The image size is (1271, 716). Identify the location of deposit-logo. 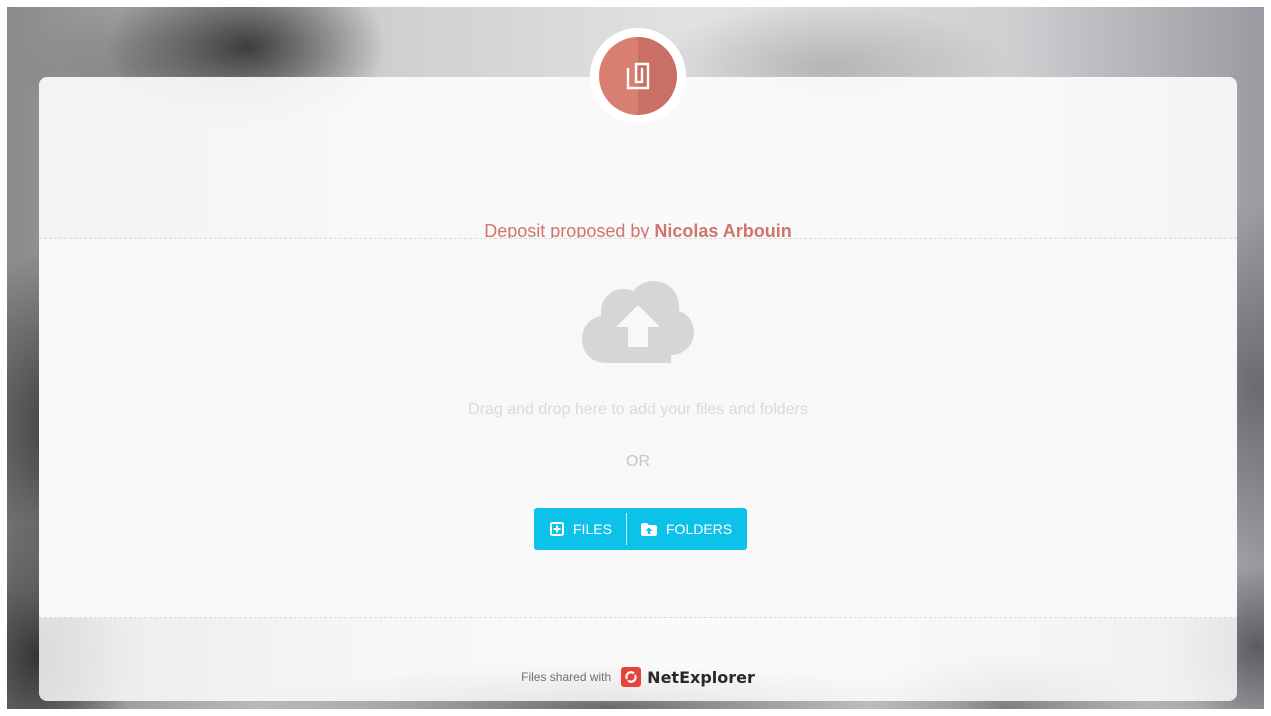
(638, 76).